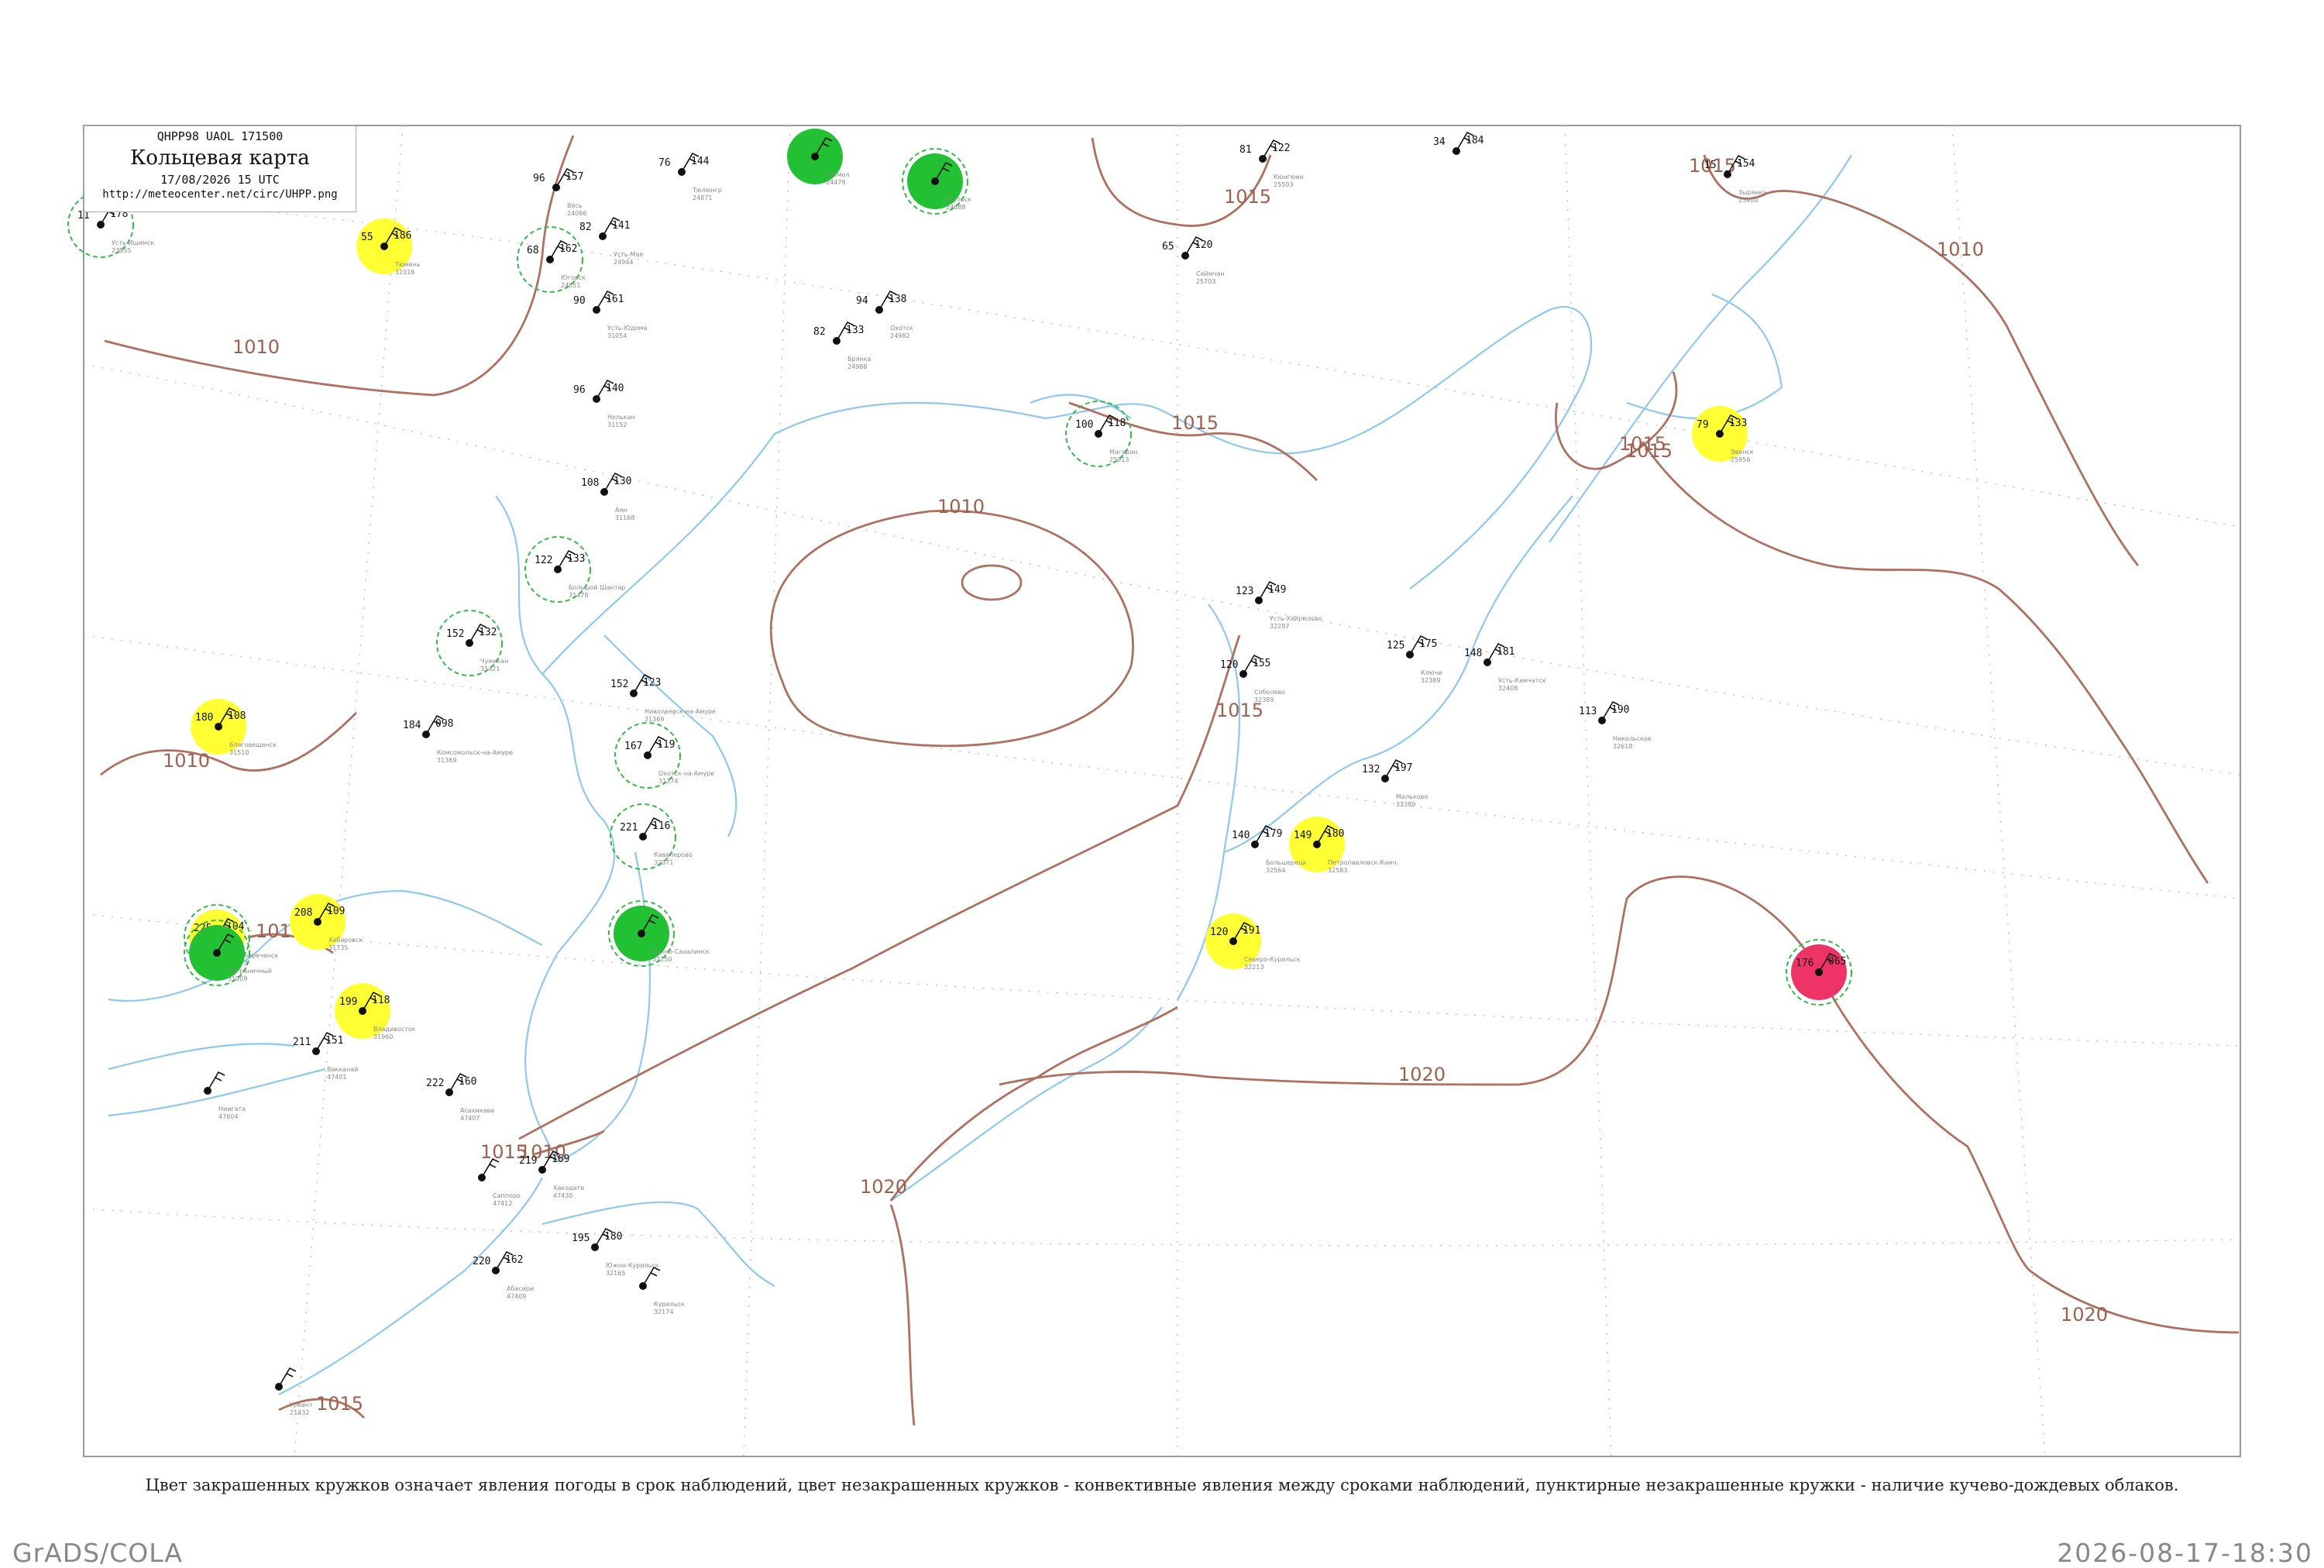 The width and height of the screenshot is (2324, 1568). Describe the element at coordinates (663, 698) in the screenshot. I see `station: 152 123 Николаевск-на-Амуре31369` at that location.